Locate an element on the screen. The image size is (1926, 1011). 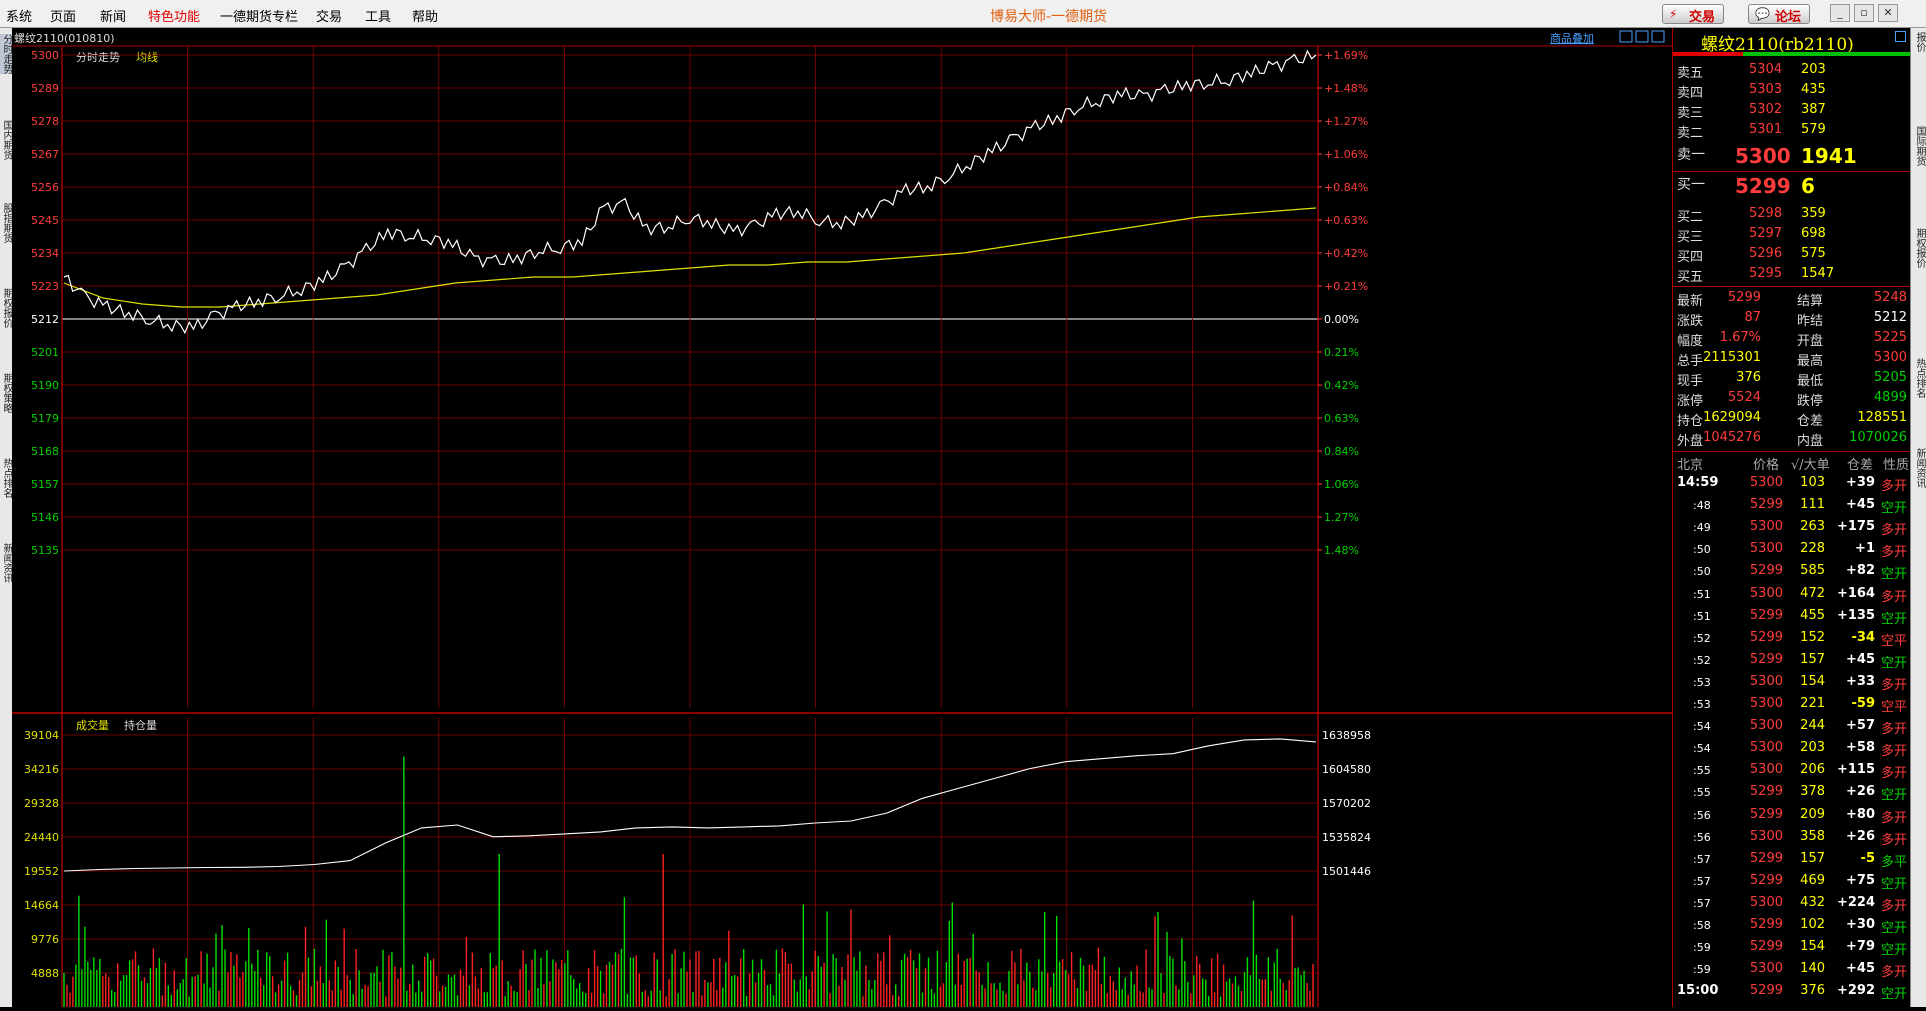
trade-row: :52 5299 152 -34 空平 is located at coordinates (1792, 639).